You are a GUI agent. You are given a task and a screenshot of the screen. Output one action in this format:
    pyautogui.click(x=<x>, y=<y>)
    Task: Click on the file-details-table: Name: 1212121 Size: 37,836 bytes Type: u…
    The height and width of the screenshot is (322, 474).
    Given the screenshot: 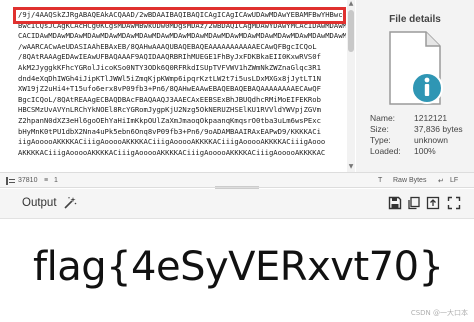 What is the action you would take?
    pyautogui.click(x=416, y=135)
    